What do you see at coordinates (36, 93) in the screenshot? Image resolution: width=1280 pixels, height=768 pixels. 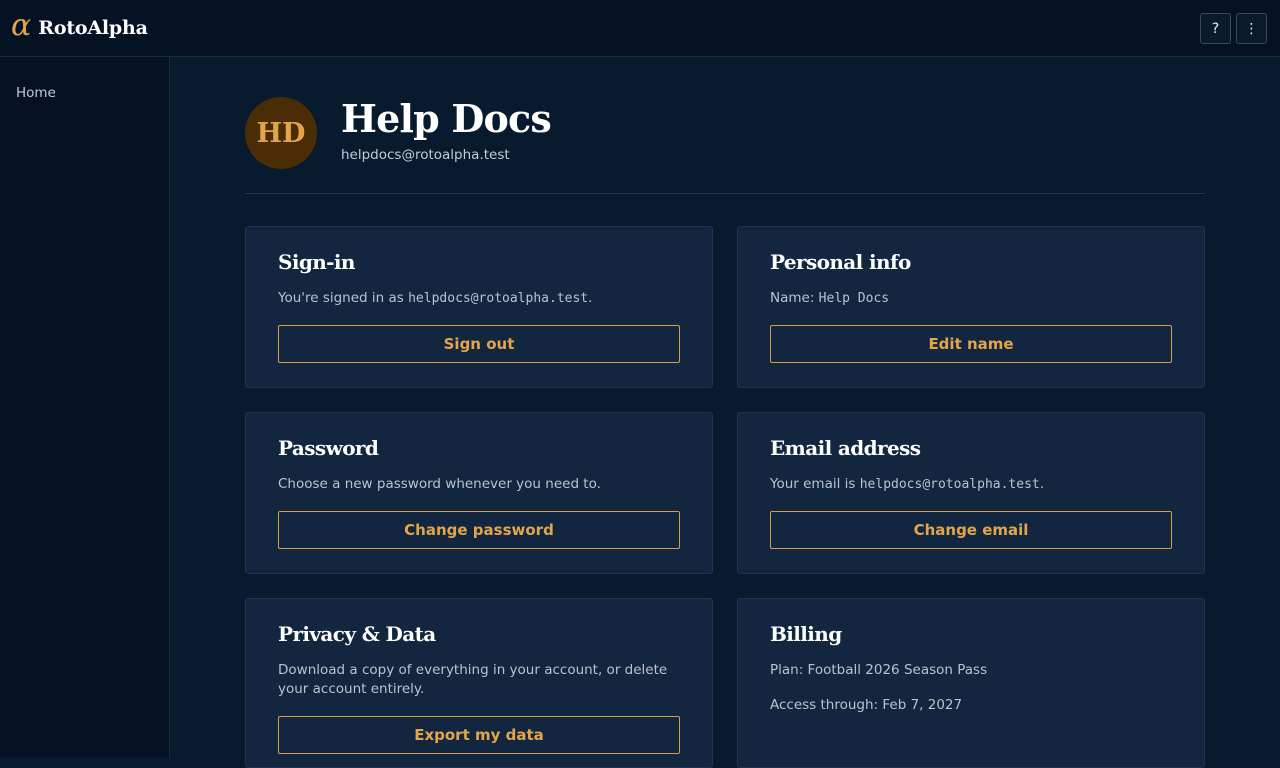 I see `sidebar-item-home: Home` at bounding box center [36, 93].